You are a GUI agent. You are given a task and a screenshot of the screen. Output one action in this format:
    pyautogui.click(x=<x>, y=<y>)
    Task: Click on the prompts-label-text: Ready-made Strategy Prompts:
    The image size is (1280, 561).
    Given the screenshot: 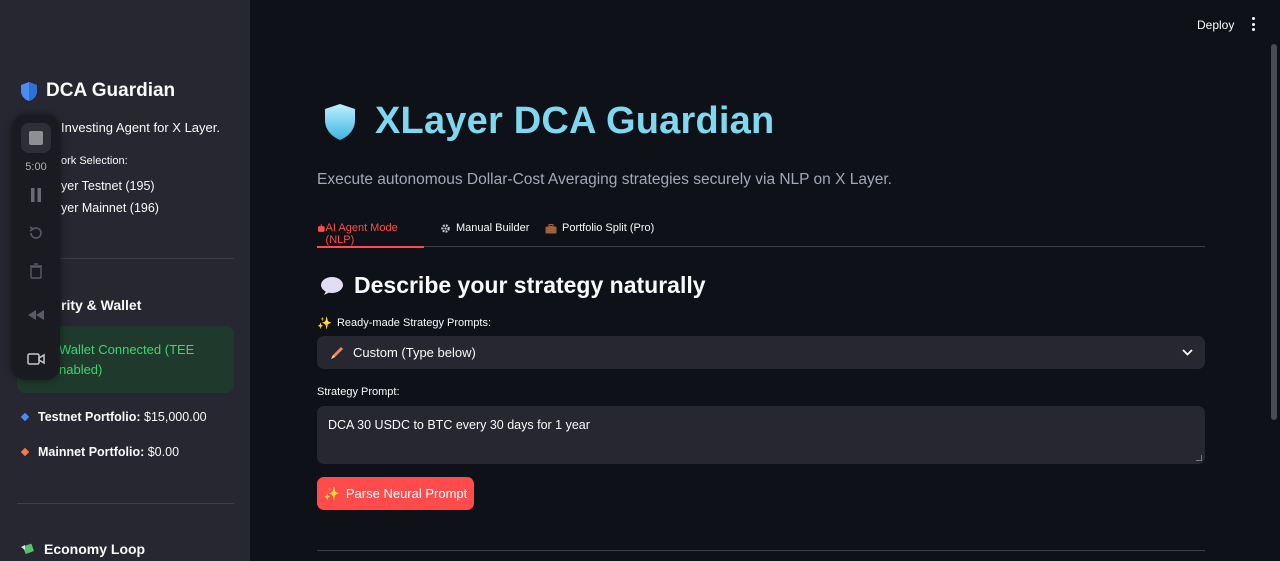 What is the action you would take?
    pyautogui.click(x=414, y=323)
    